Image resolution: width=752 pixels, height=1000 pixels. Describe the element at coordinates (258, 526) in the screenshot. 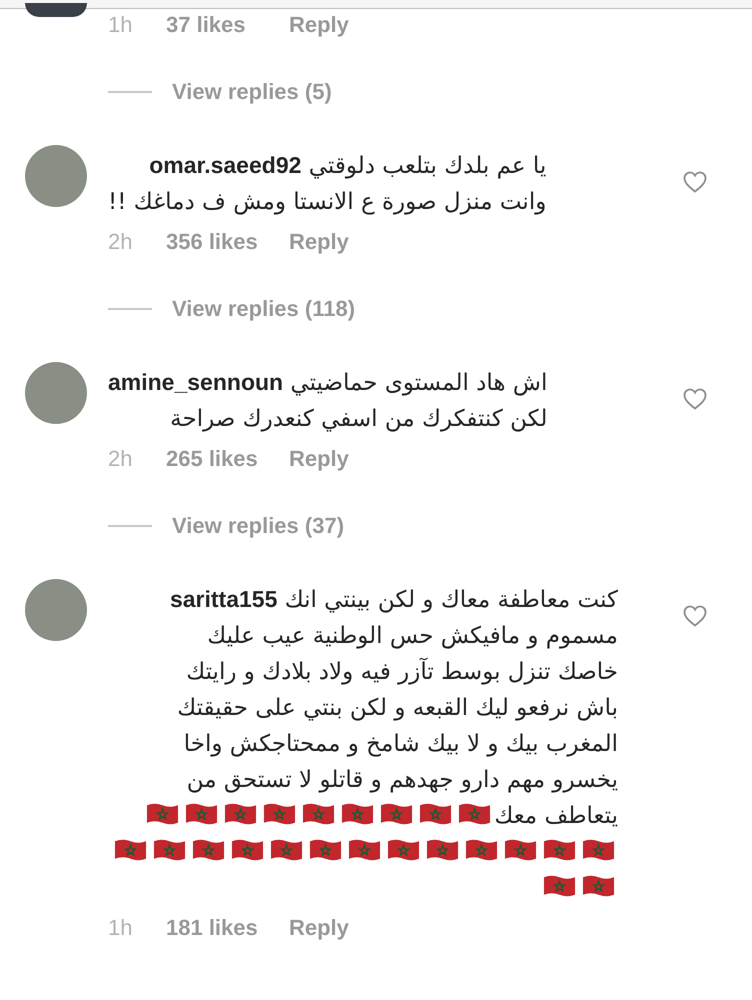

I see `view-replies-link: View replies (37)` at that location.